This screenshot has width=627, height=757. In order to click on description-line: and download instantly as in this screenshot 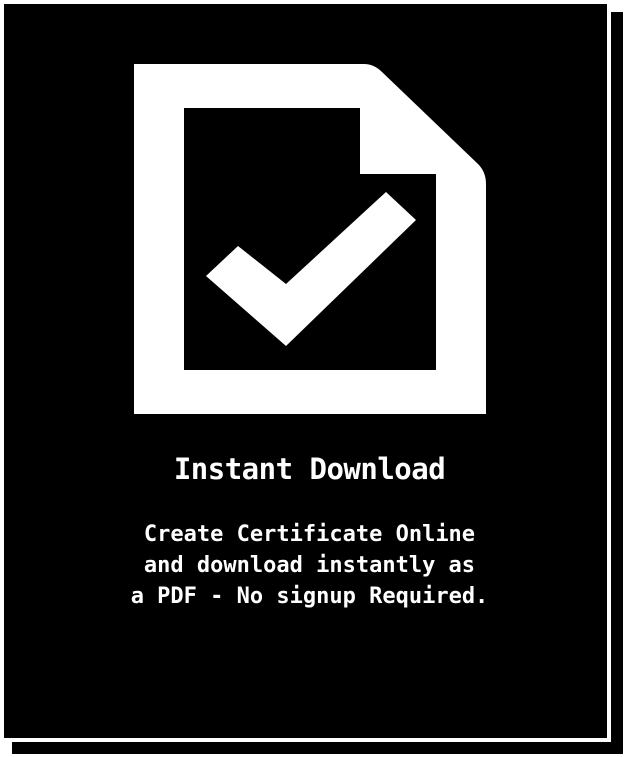, I will do `click(309, 565)`.